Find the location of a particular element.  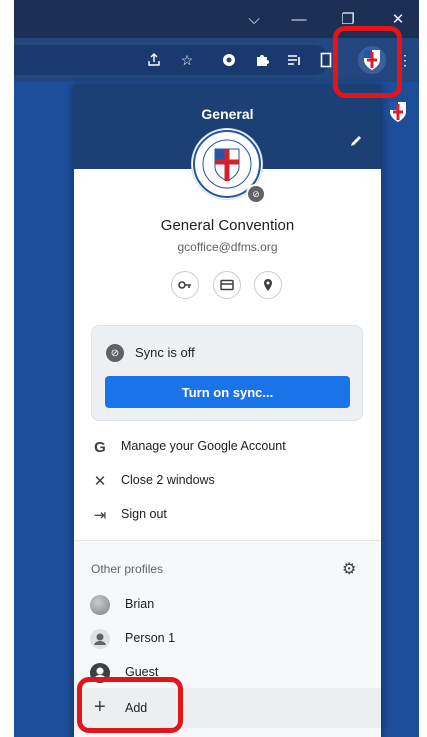

passwords-button is located at coordinates (185, 285).